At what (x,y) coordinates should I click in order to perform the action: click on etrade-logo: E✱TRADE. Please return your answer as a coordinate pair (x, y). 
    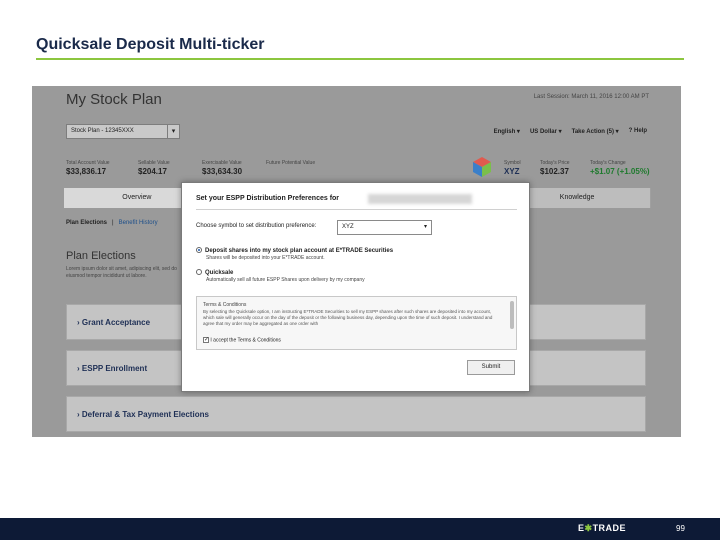
    Looking at the image, I should click on (602, 528).